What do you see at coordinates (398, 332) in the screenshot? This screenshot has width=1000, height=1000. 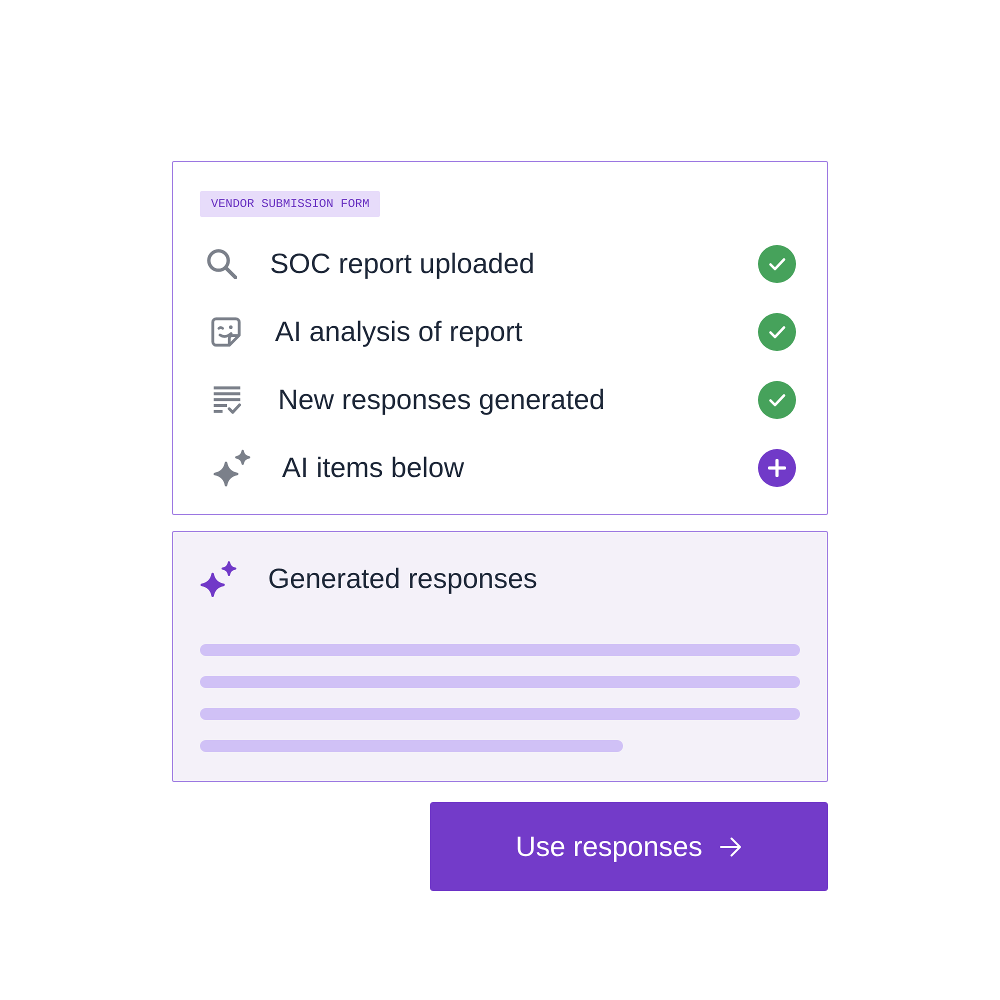 I see `step-label: AI analysis of report` at bounding box center [398, 332].